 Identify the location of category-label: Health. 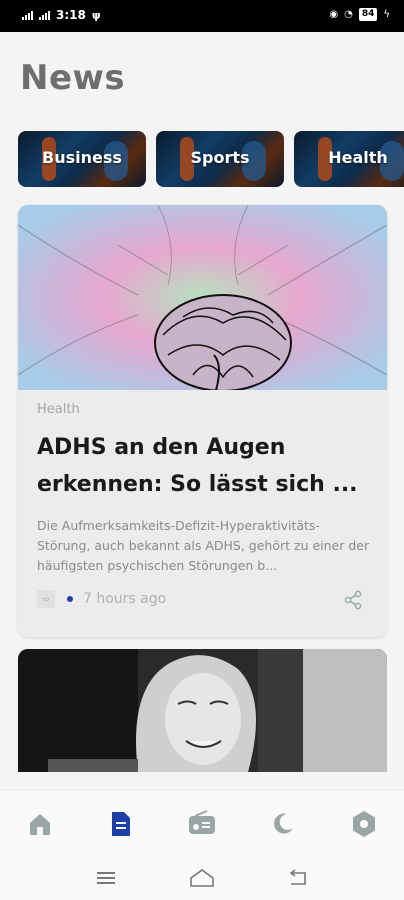
(358, 157).